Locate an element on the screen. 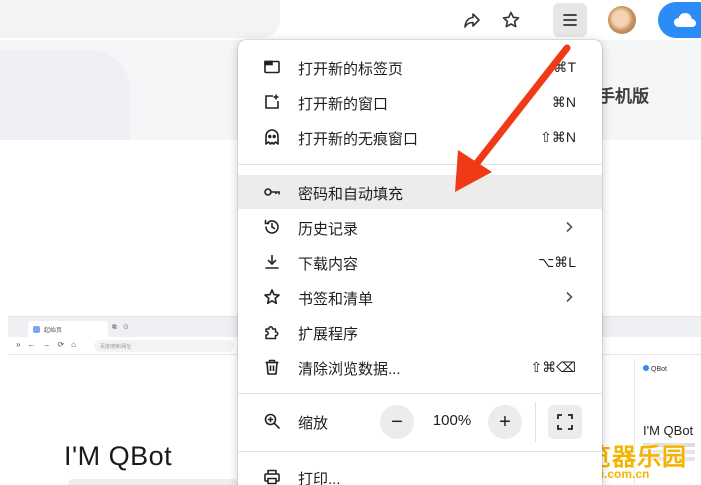 The image size is (701, 485). preview-tab-title: 起始页 is located at coordinates (53, 331).